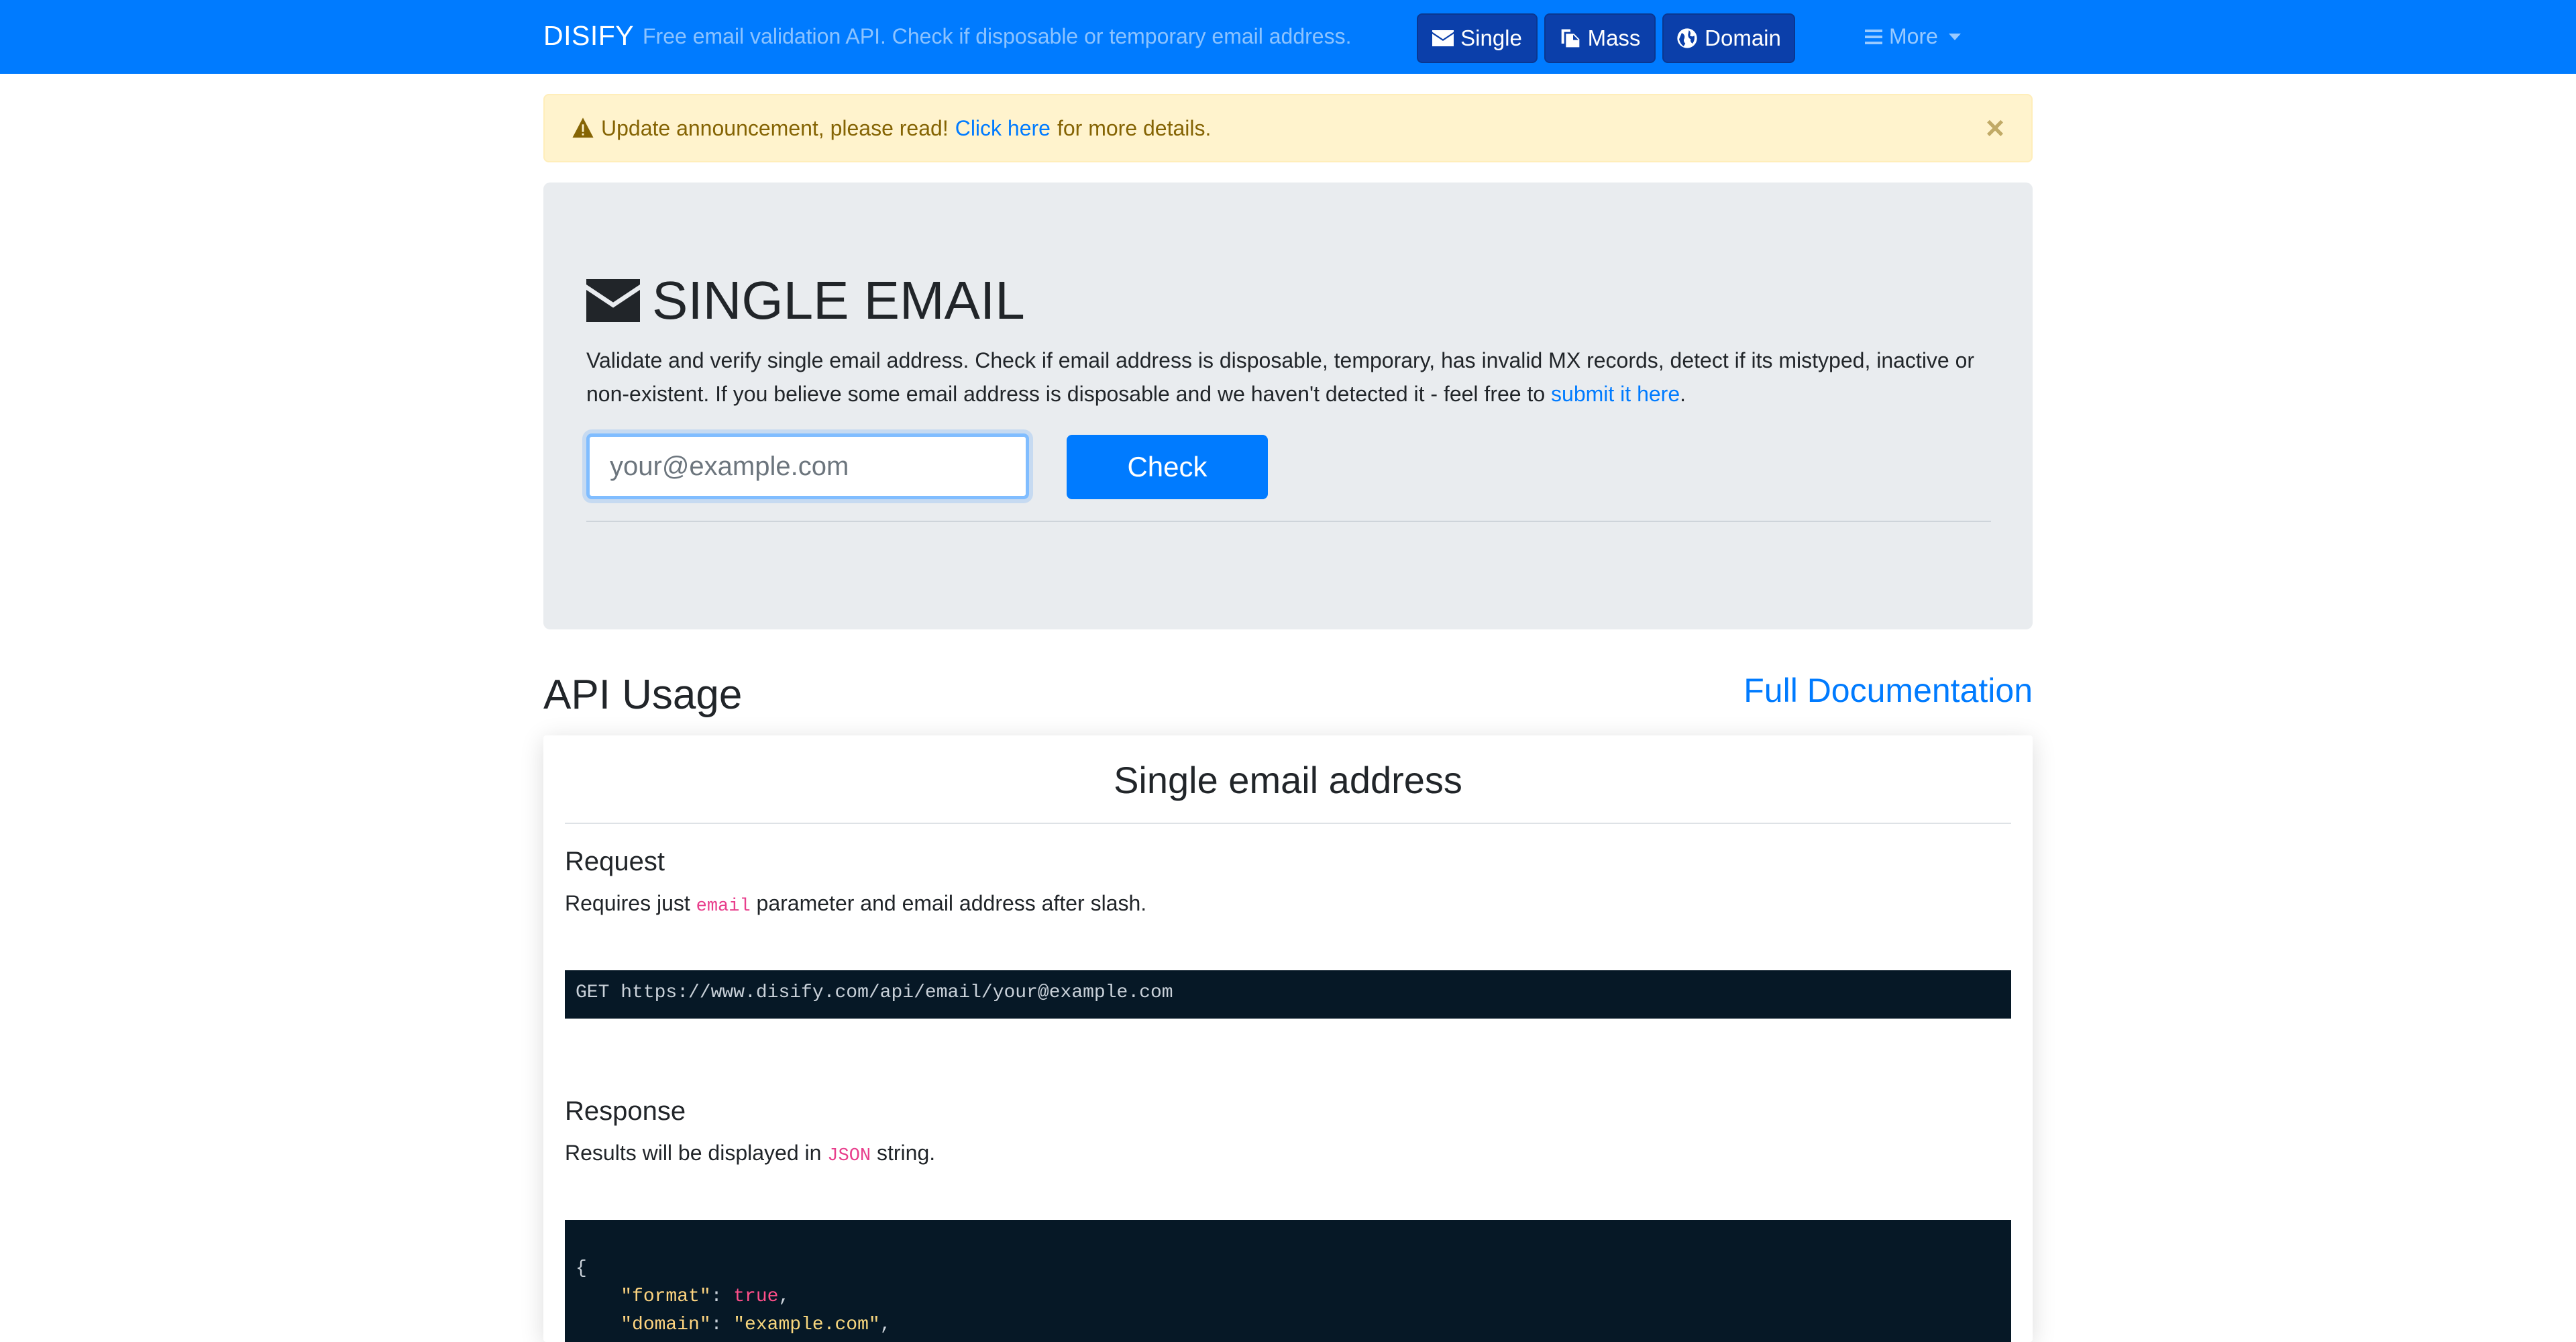 The width and height of the screenshot is (2576, 1342). What do you see at coordinates (643, 695) in the screenshot?
I see `api-usage-heading: API Usage` at bounding box center [643, 695].